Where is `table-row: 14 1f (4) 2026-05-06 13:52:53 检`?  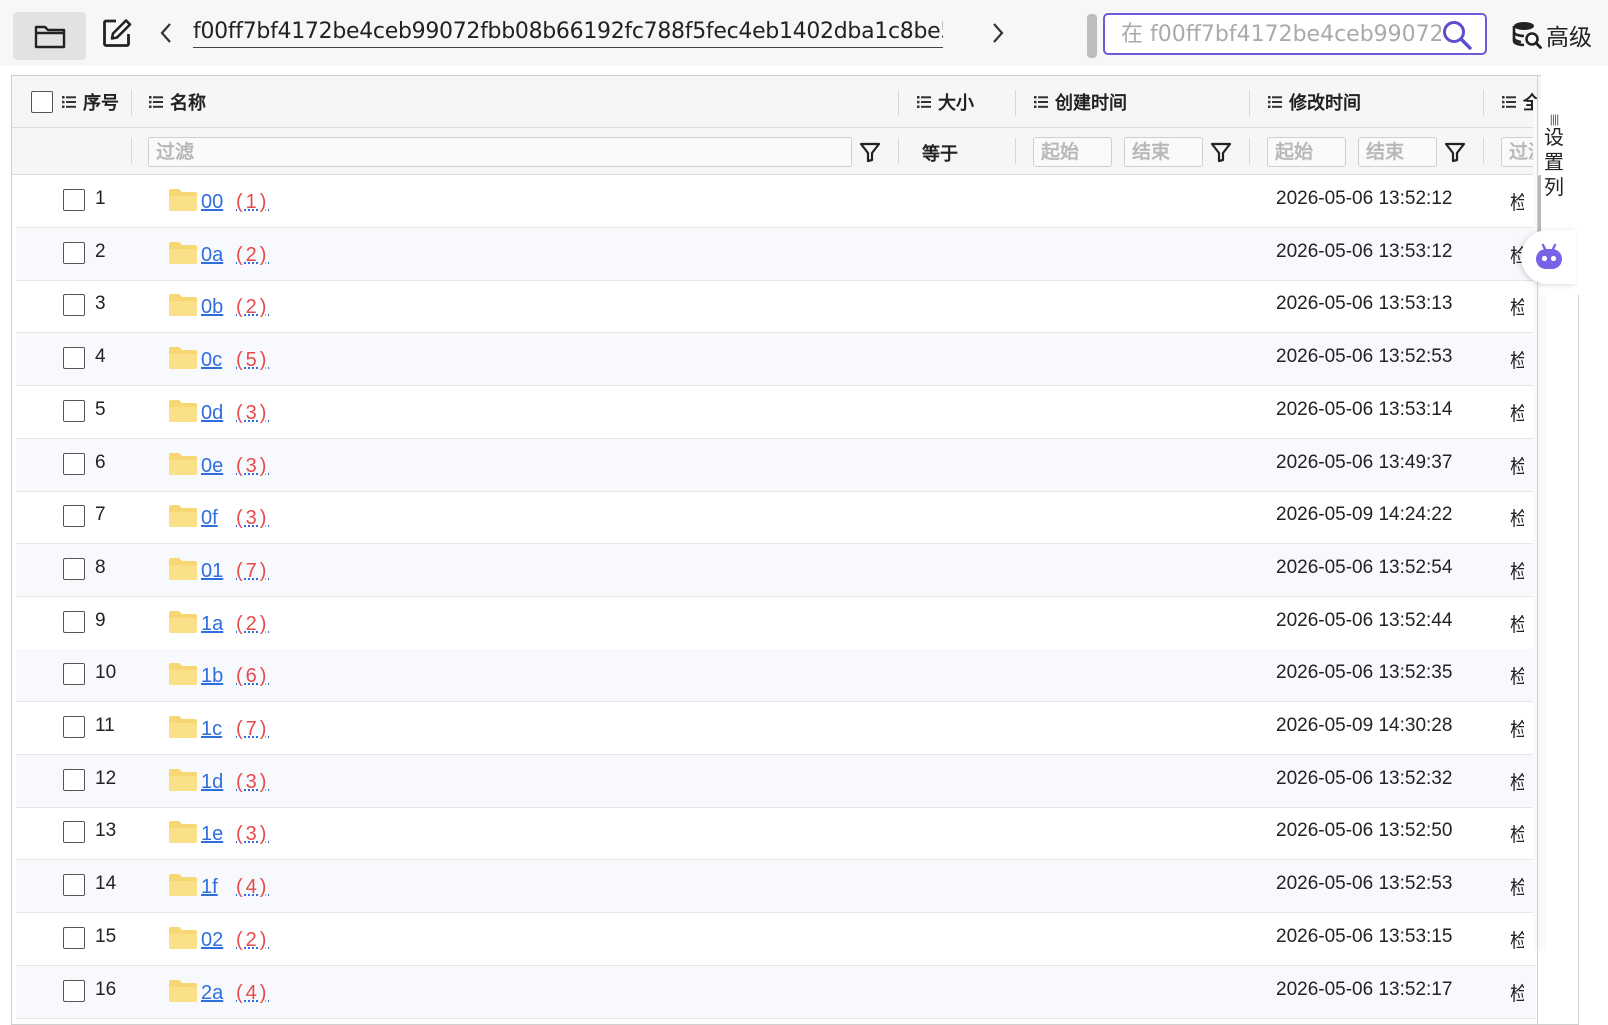 table-row: 14 1f (4) 2026-05-06 13:52:53 检 is located at coordinates (776, 886).